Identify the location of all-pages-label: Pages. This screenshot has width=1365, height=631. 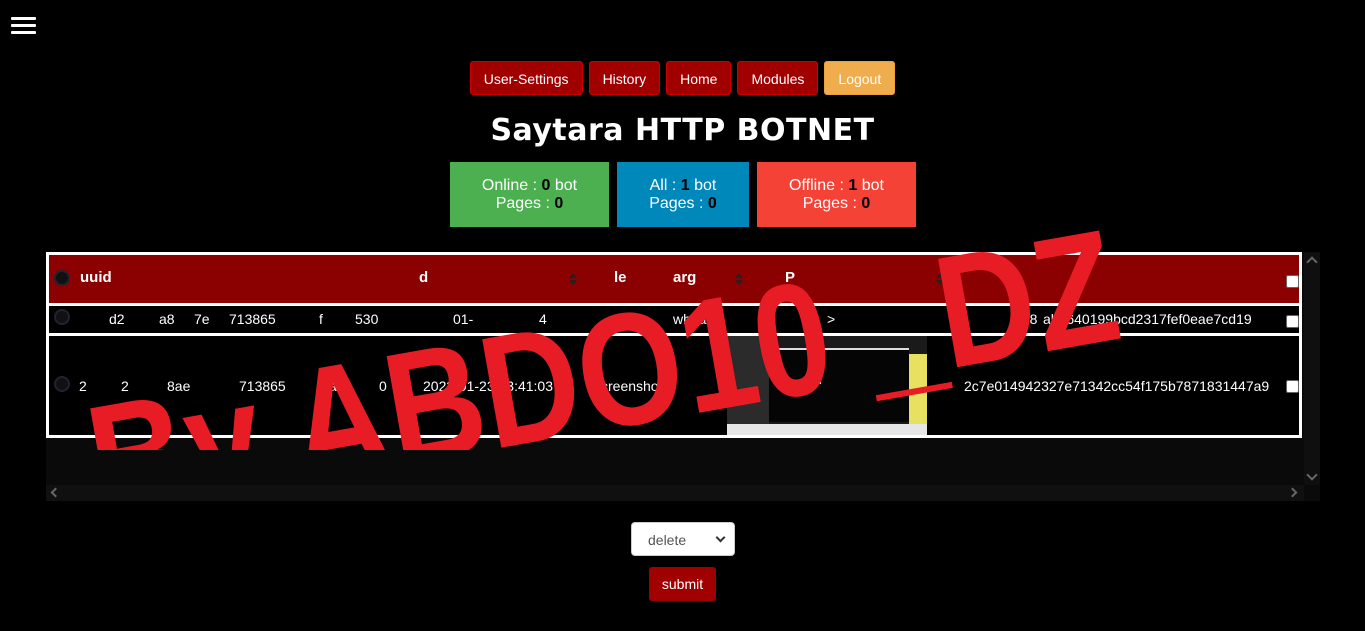
(672, 203).